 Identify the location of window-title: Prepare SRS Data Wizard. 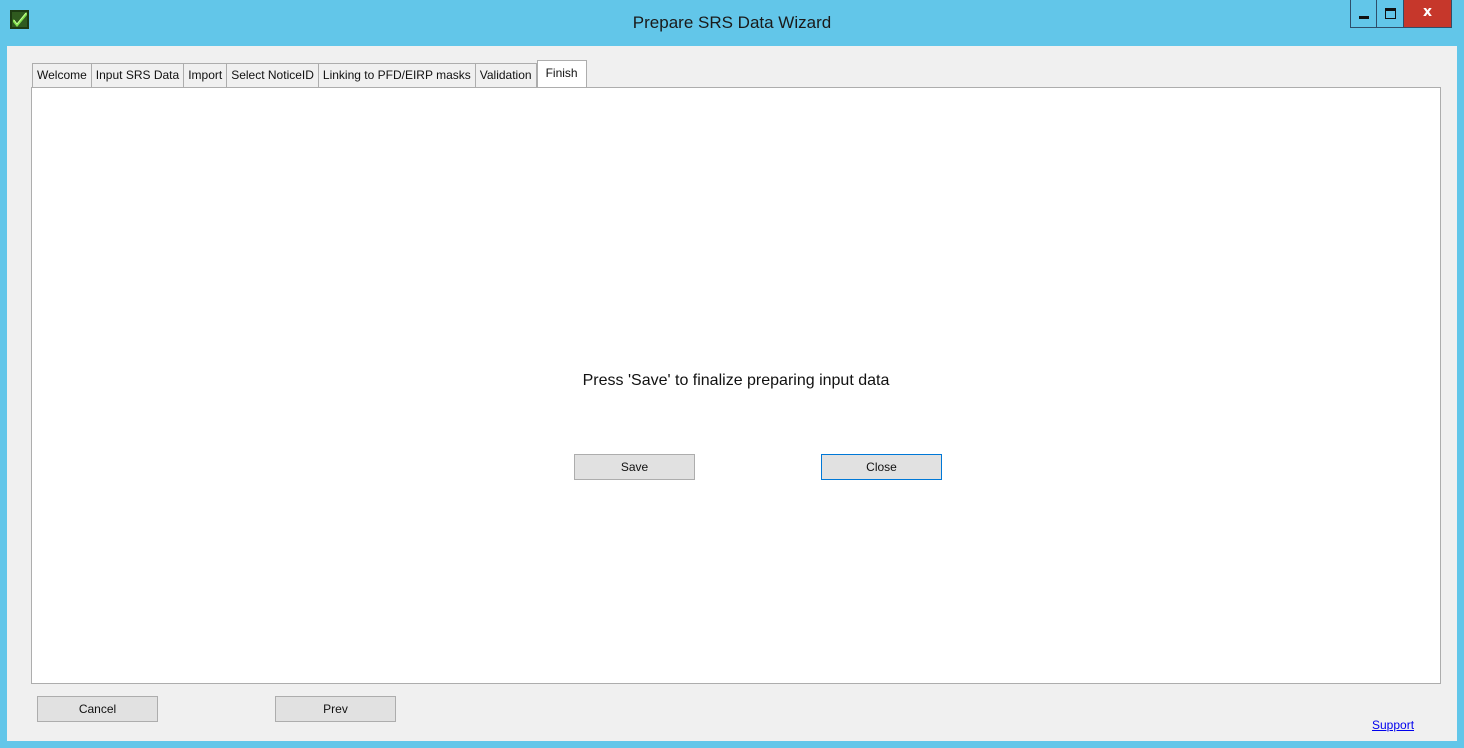
(732, 22).